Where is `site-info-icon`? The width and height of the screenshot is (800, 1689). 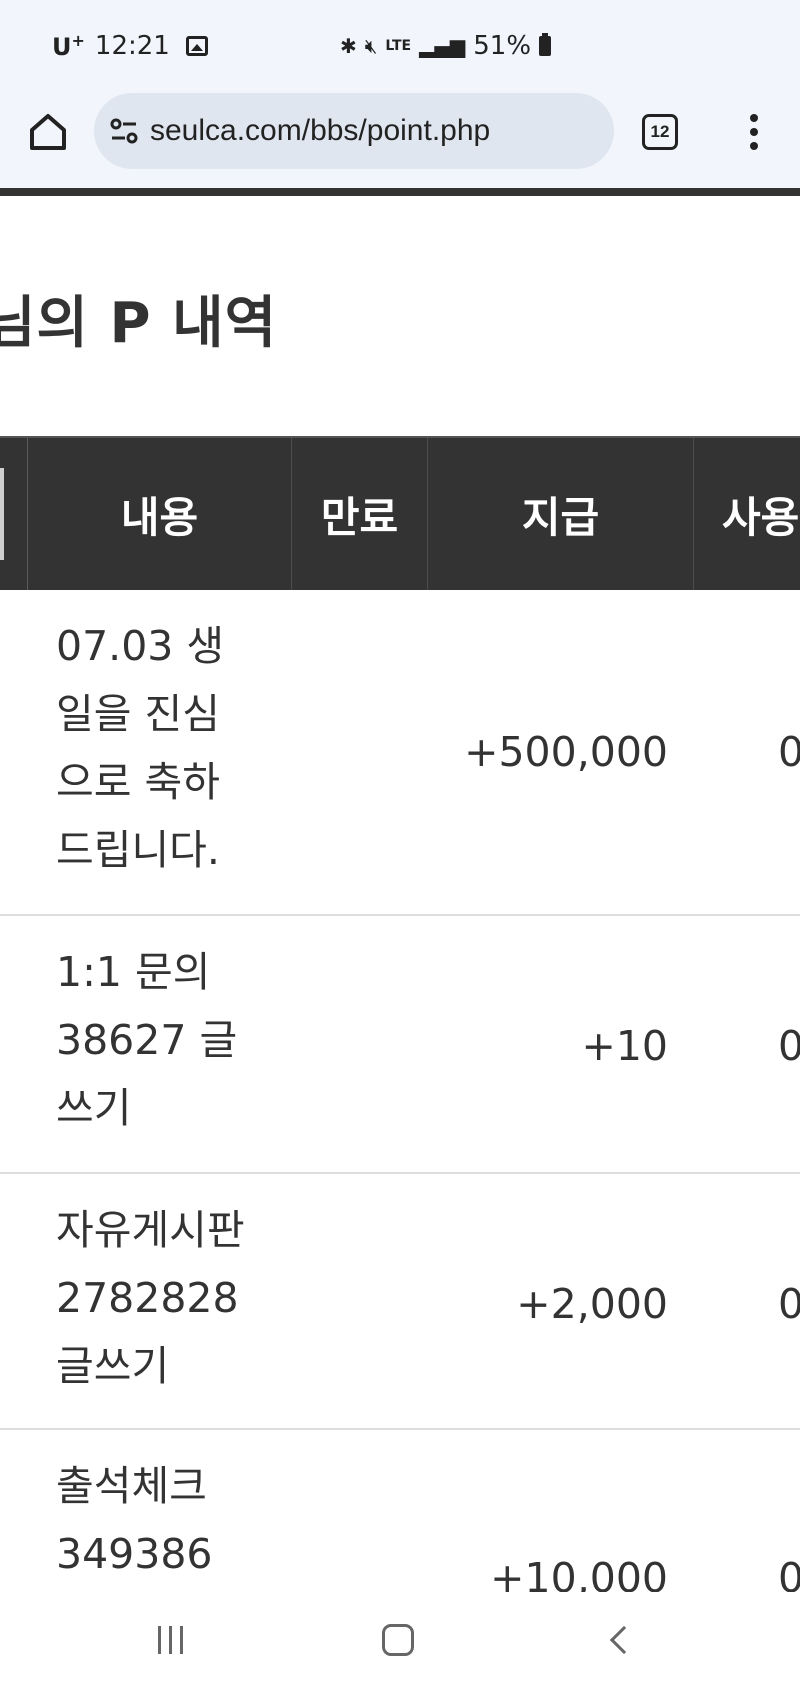 site-info-icon is located at coordinates (124, 131).